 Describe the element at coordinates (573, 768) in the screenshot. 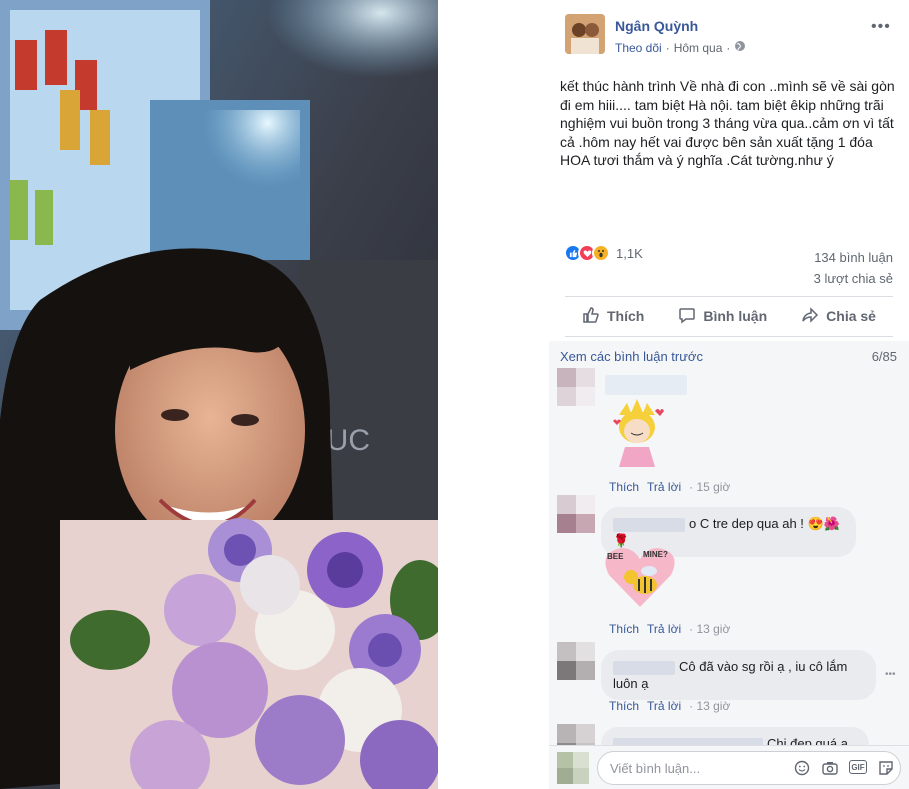

I see `my-avatar` at that location.